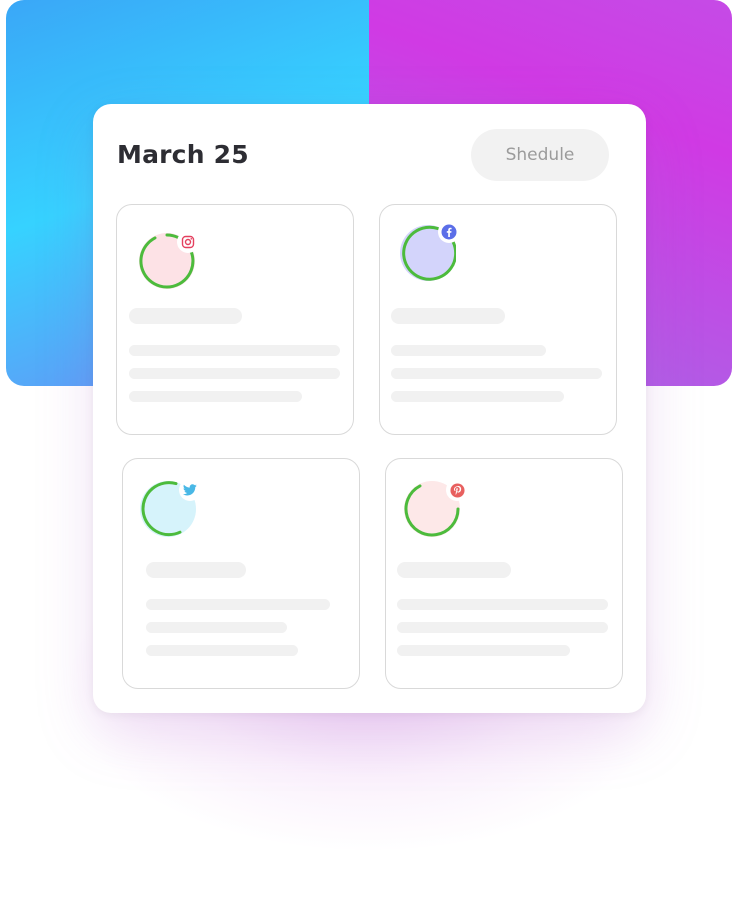 The height and width of the screenshot is (911, 733). Describe the element at coordinates (188, 242) in the screenshot. I see `instagram-icon` at that location.